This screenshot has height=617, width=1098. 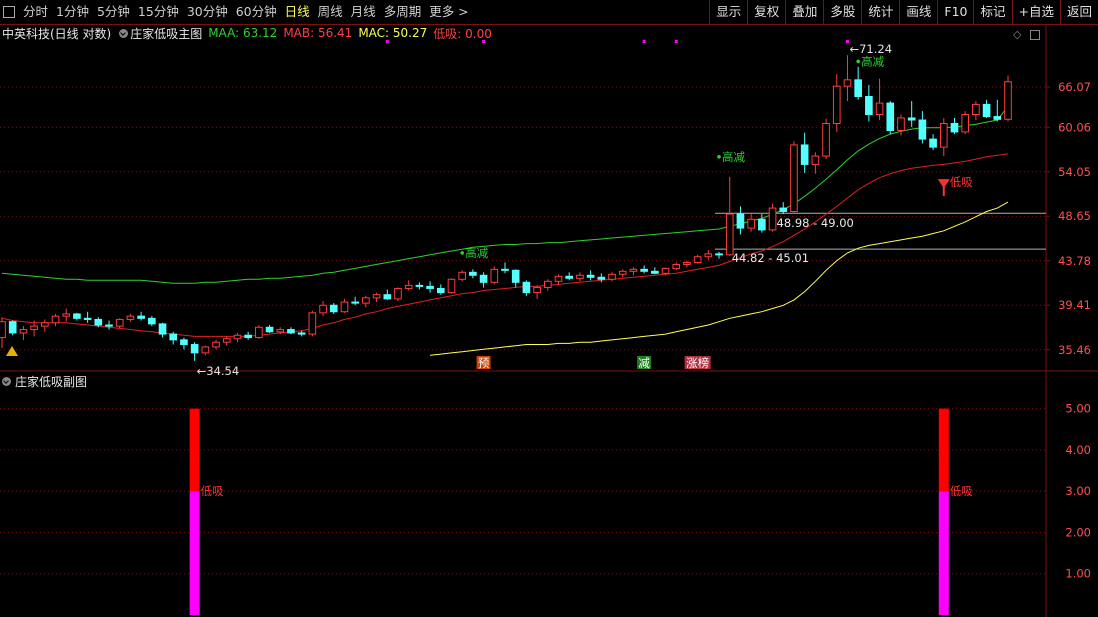 I want to click on gao-jian-label: 高减, so click(x=733, y=157).